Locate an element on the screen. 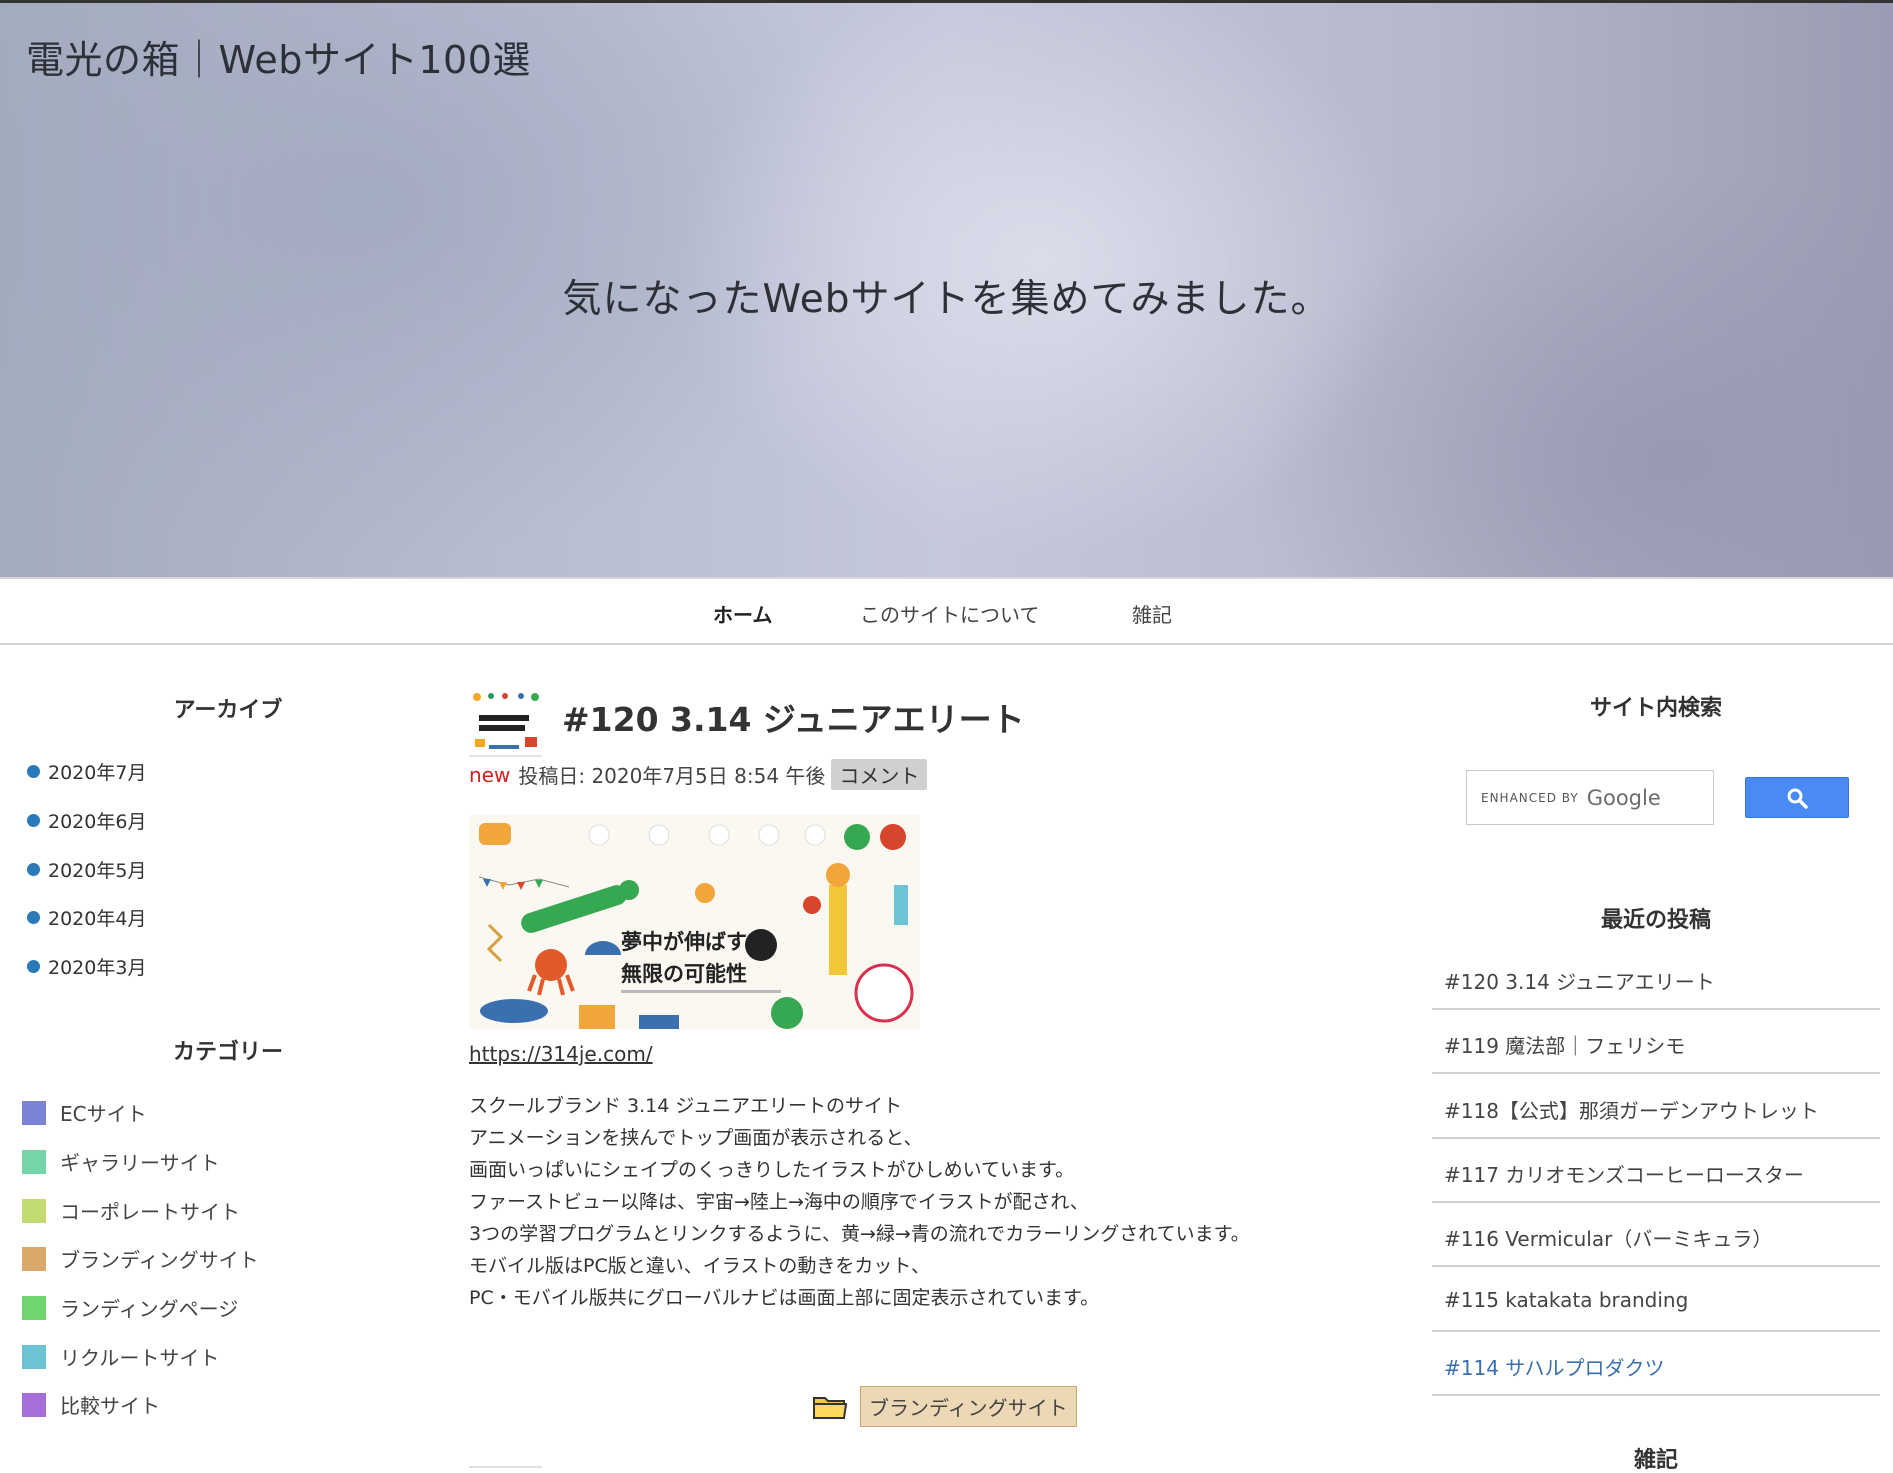  post-thumbnail is located at coordinates (505, 722).